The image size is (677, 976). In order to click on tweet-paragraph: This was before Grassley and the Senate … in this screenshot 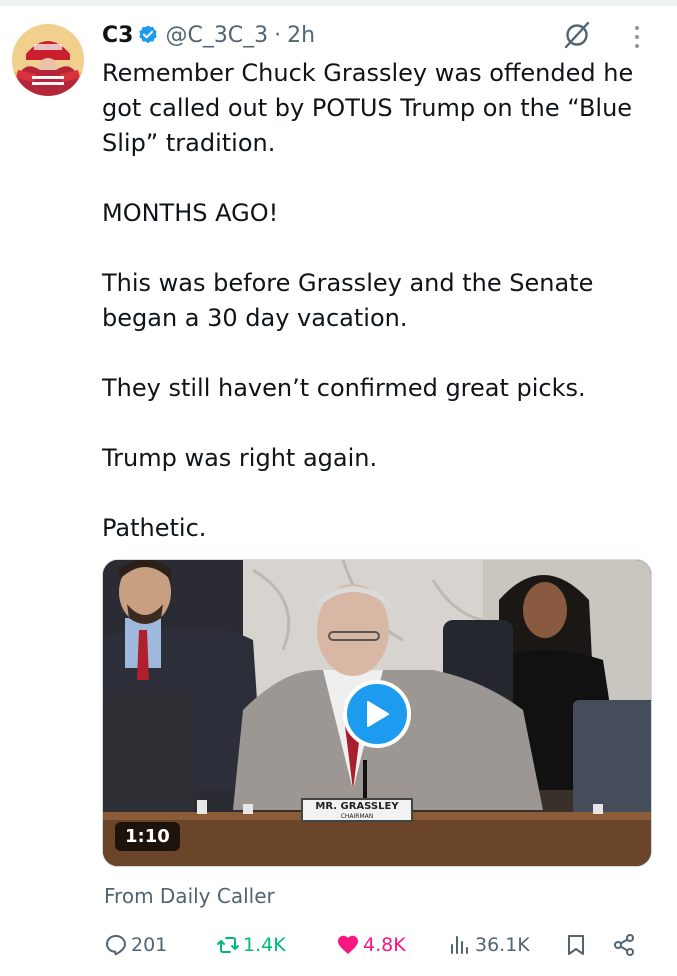, I will do `click(348, 300)`.